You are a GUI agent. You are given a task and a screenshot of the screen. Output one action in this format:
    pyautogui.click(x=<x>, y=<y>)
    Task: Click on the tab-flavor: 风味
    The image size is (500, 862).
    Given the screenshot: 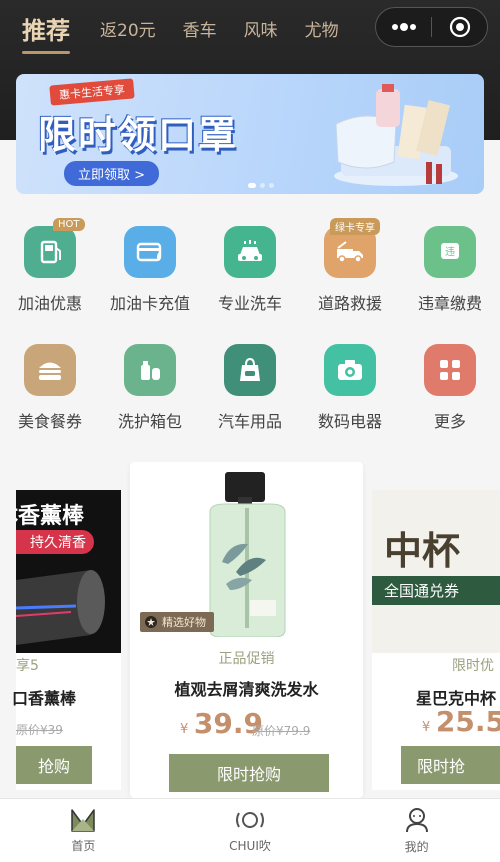 What is the action you would take?
    pyautogui.click(x=261, y=28)
    